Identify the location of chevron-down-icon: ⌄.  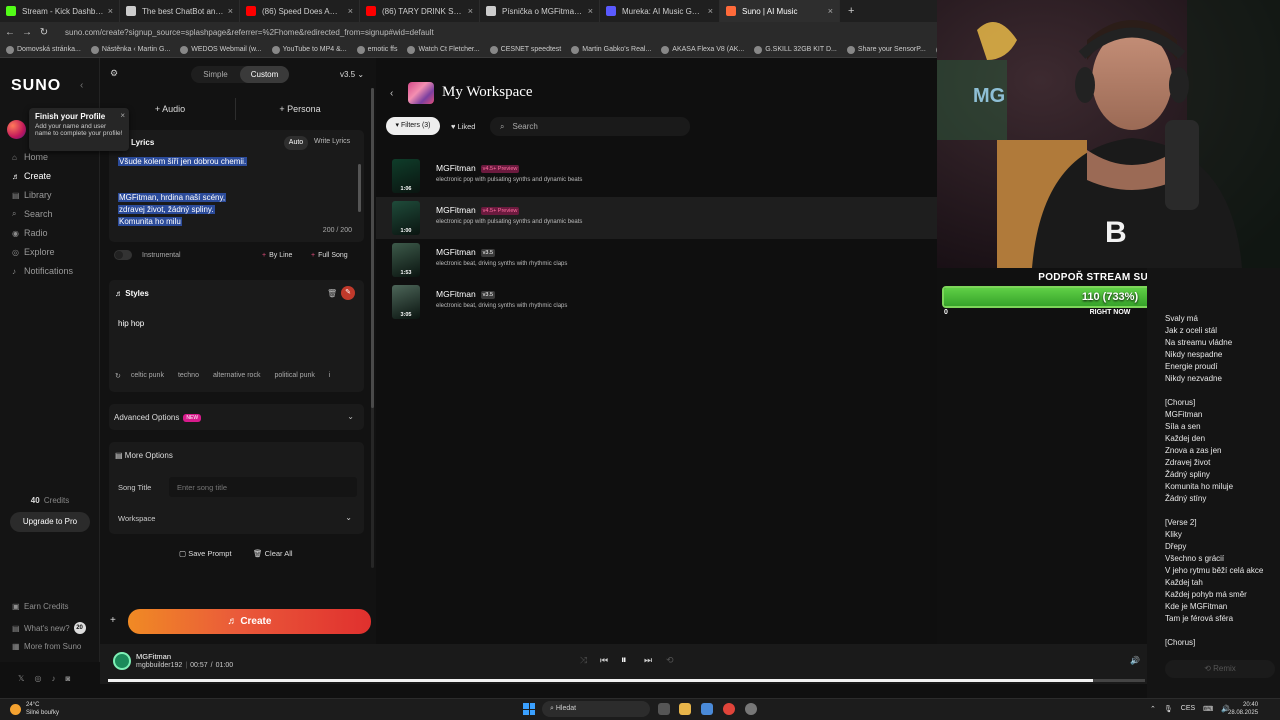
(348, 517).